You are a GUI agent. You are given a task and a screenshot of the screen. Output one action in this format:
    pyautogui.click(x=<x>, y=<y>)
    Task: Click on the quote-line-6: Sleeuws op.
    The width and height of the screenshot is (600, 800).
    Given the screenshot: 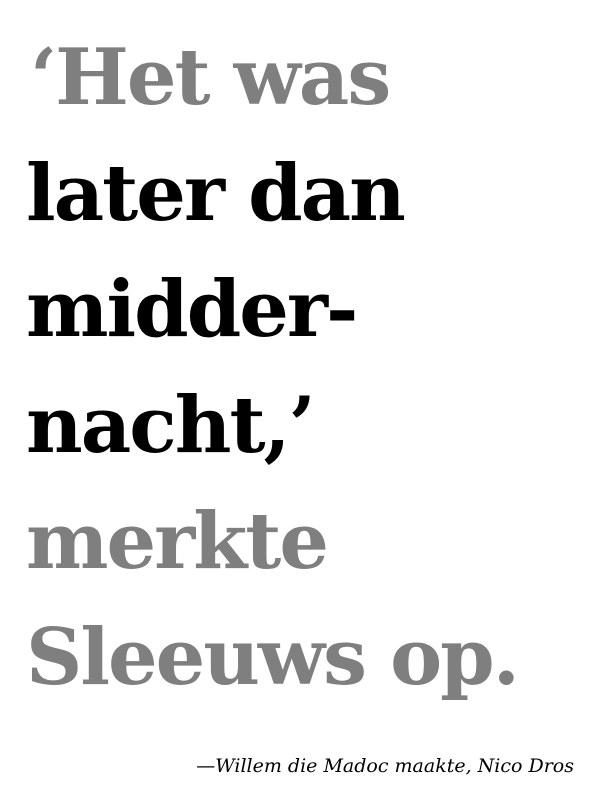 What is the action you would take?
    pyautogui.click(x=273, y=657)
    